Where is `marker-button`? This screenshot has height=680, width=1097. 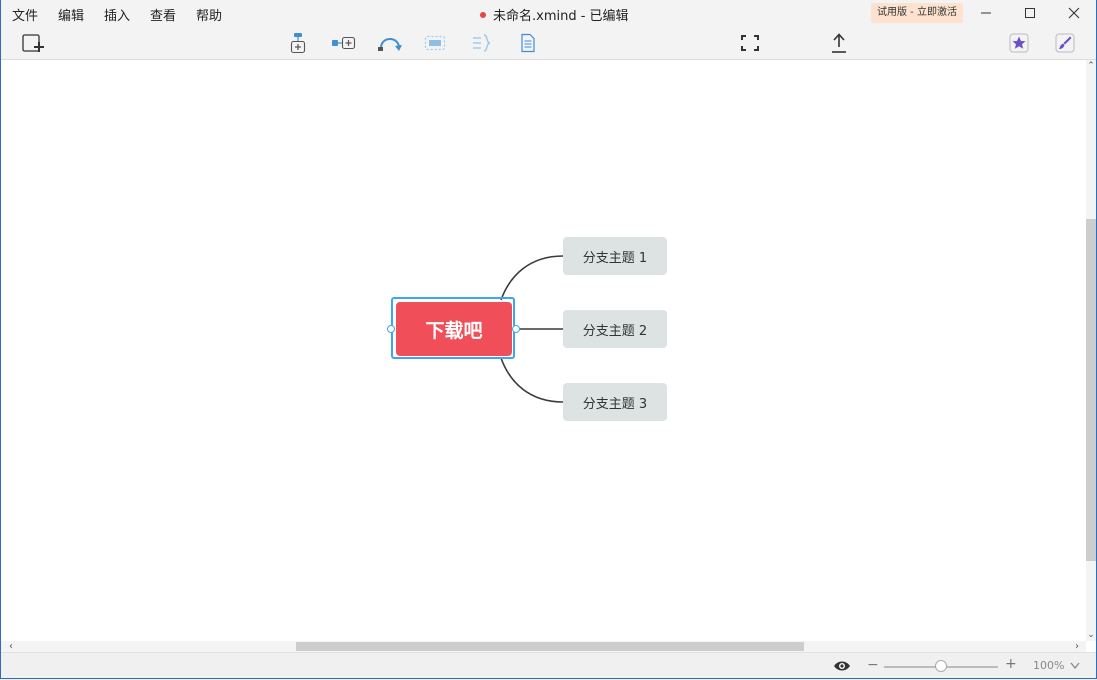
marker-button is located at coordinates (1019, 43).